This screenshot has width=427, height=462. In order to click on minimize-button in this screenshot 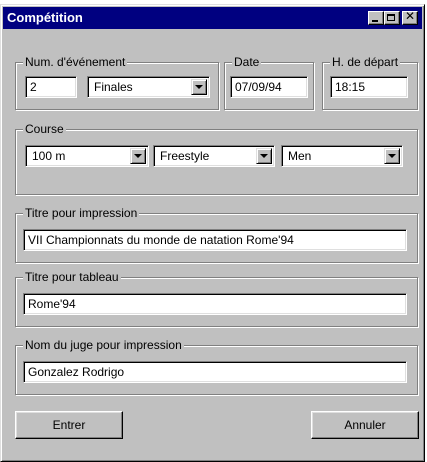, I will do `click(376, 18)`.